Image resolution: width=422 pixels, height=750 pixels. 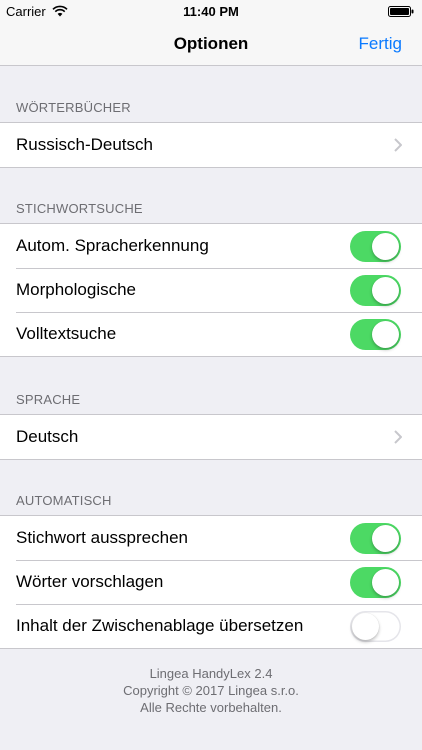 I want to click on pronounce-keyword-toggle, so click(x=375, y=538).